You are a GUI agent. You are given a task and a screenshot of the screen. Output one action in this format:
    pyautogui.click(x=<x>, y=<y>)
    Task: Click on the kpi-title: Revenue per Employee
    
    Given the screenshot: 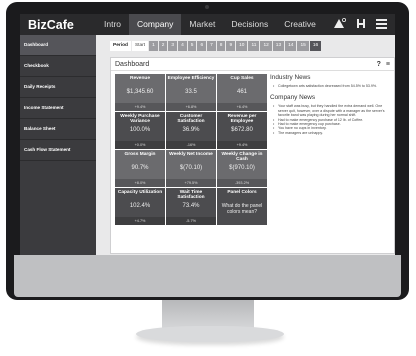 What is the action you would take?
    pyautogui.click(x=242, y=119)
    